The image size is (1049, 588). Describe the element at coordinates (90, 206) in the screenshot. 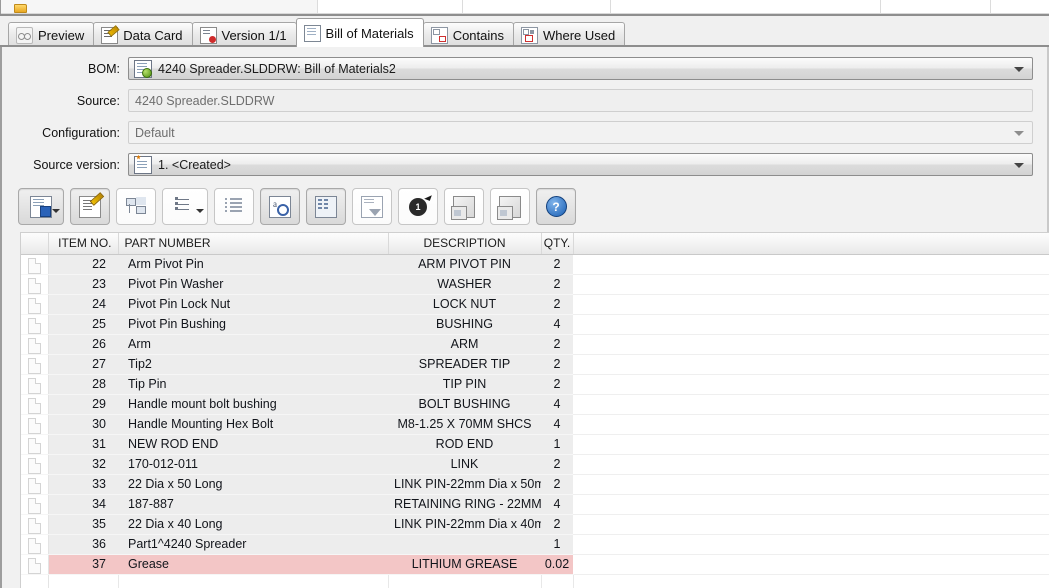

I see `edit-bom-button` at that location.